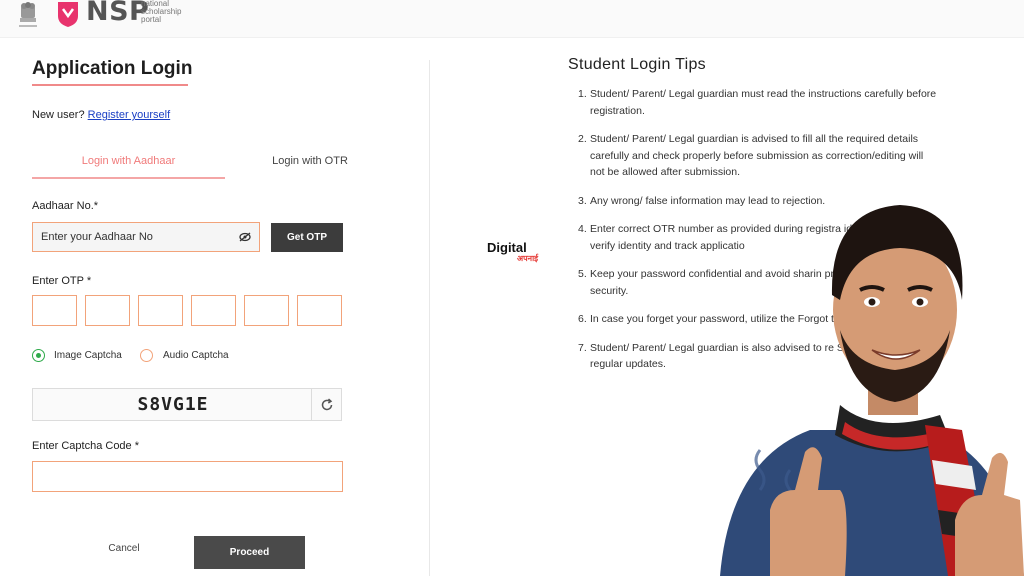 This screenshot has width=1024, height=576. I want to click on vertical-divider, so click(429, 318).